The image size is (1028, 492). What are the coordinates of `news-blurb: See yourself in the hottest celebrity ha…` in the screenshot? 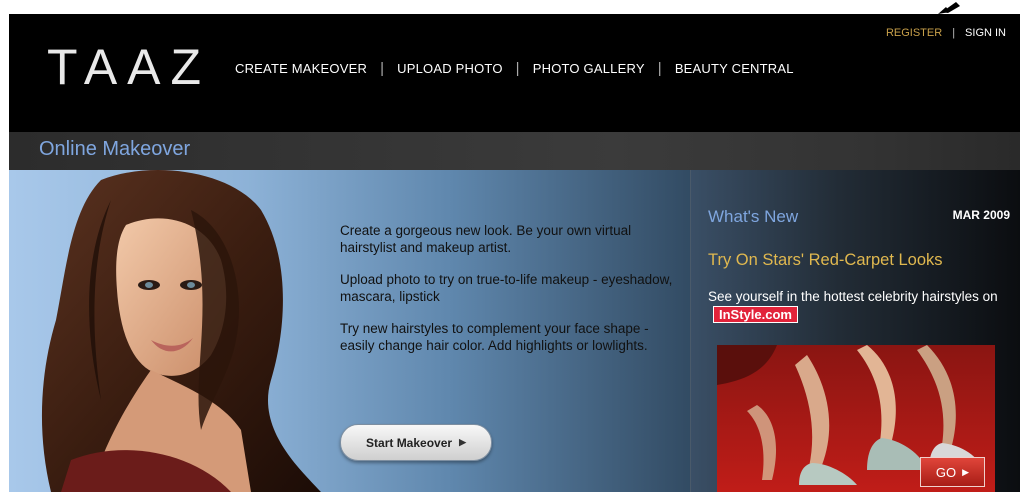 It's located at (858, 306).